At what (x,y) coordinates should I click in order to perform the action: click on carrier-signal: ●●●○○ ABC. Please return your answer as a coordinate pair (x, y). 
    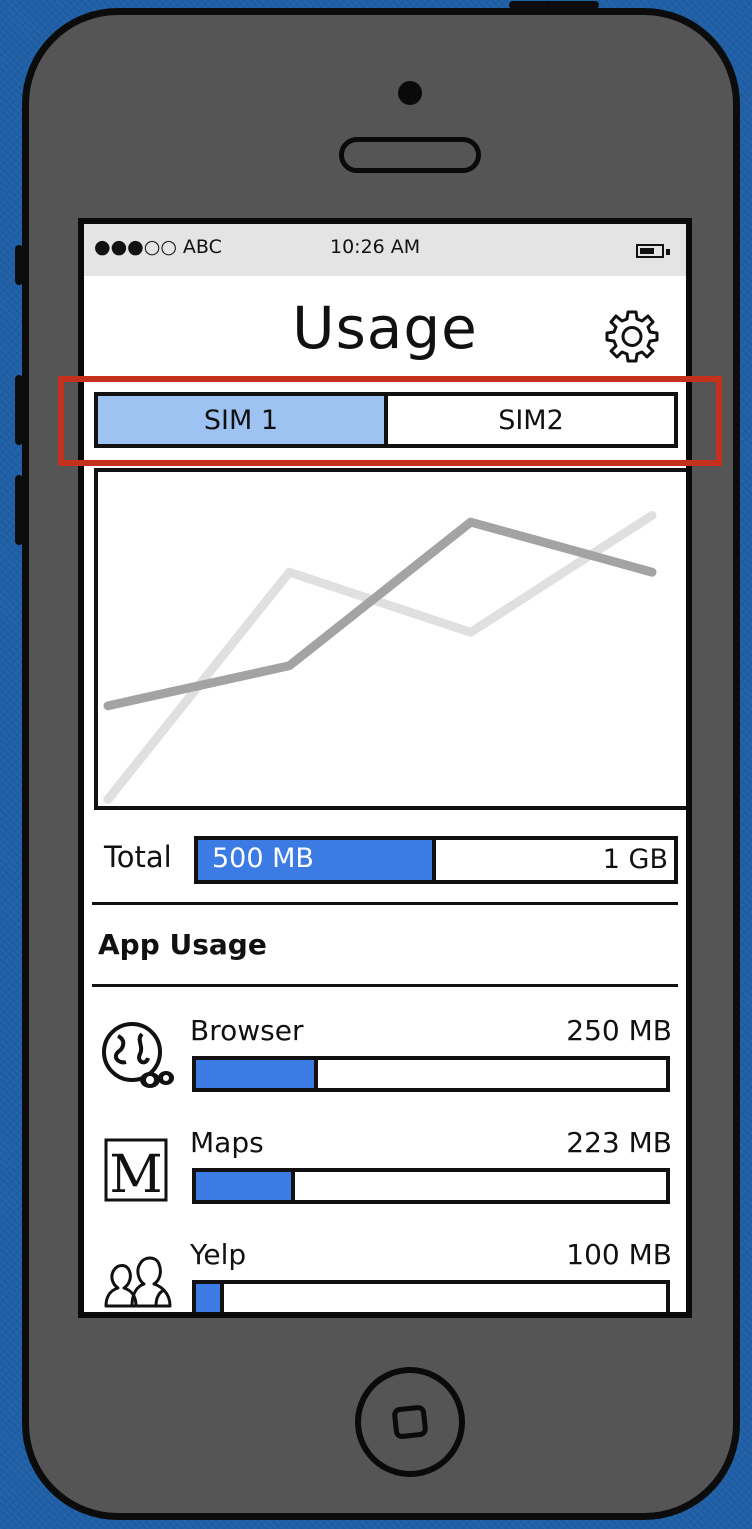
    Looking at the image, I should click on (158, 247).